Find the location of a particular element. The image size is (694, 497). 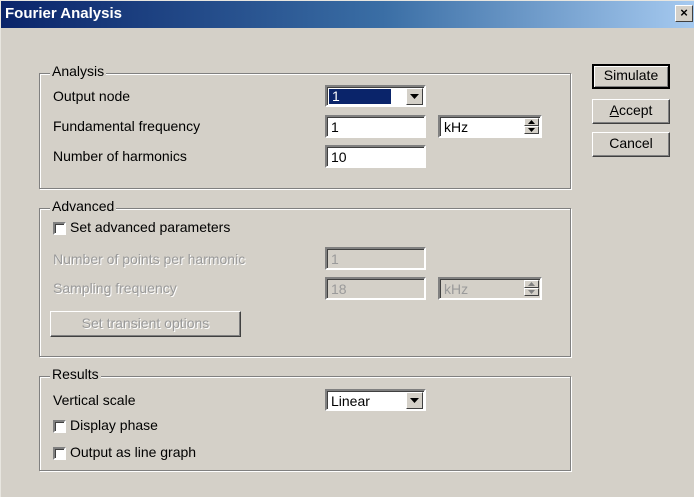

fundamental-unit-spinner: kHz is located at coordinates (490, 126).